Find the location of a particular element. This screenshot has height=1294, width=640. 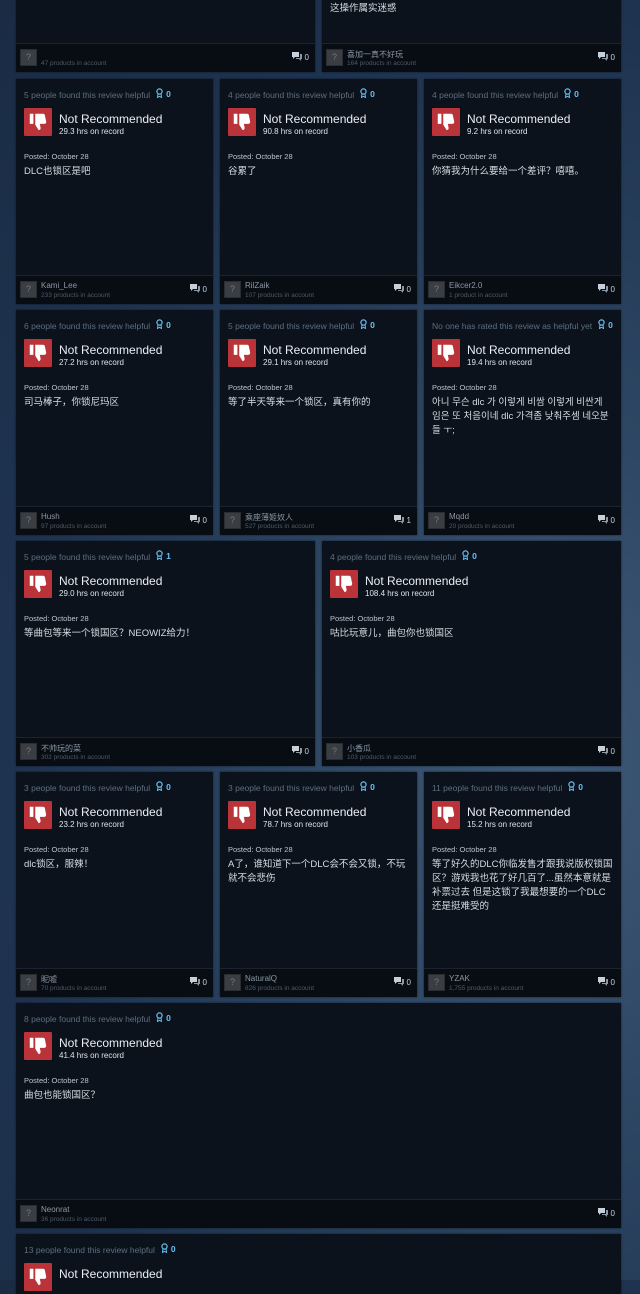

helpful-text: 6 people found this review helpful is located at coordinates (87, 326).